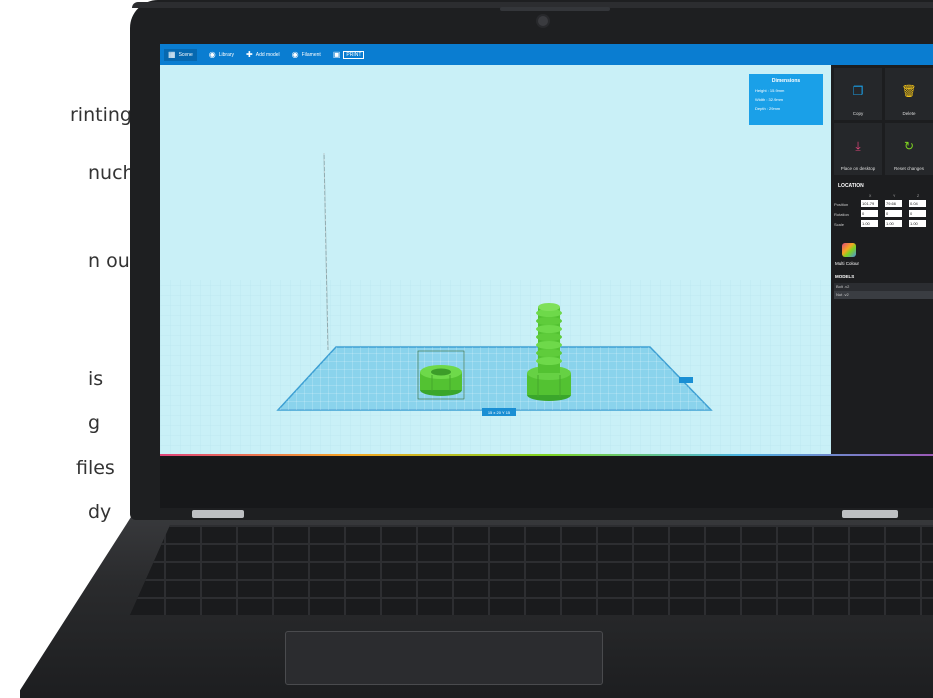 The height and width of the screenshot is (698, 933). I want to click on rotation-x-field: 0, so click(869, 213).